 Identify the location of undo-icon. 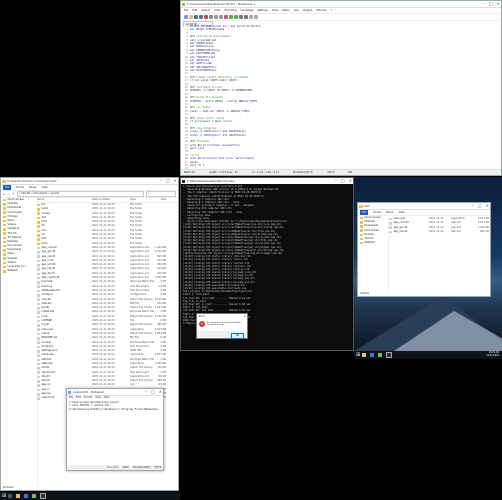
(230, 16).